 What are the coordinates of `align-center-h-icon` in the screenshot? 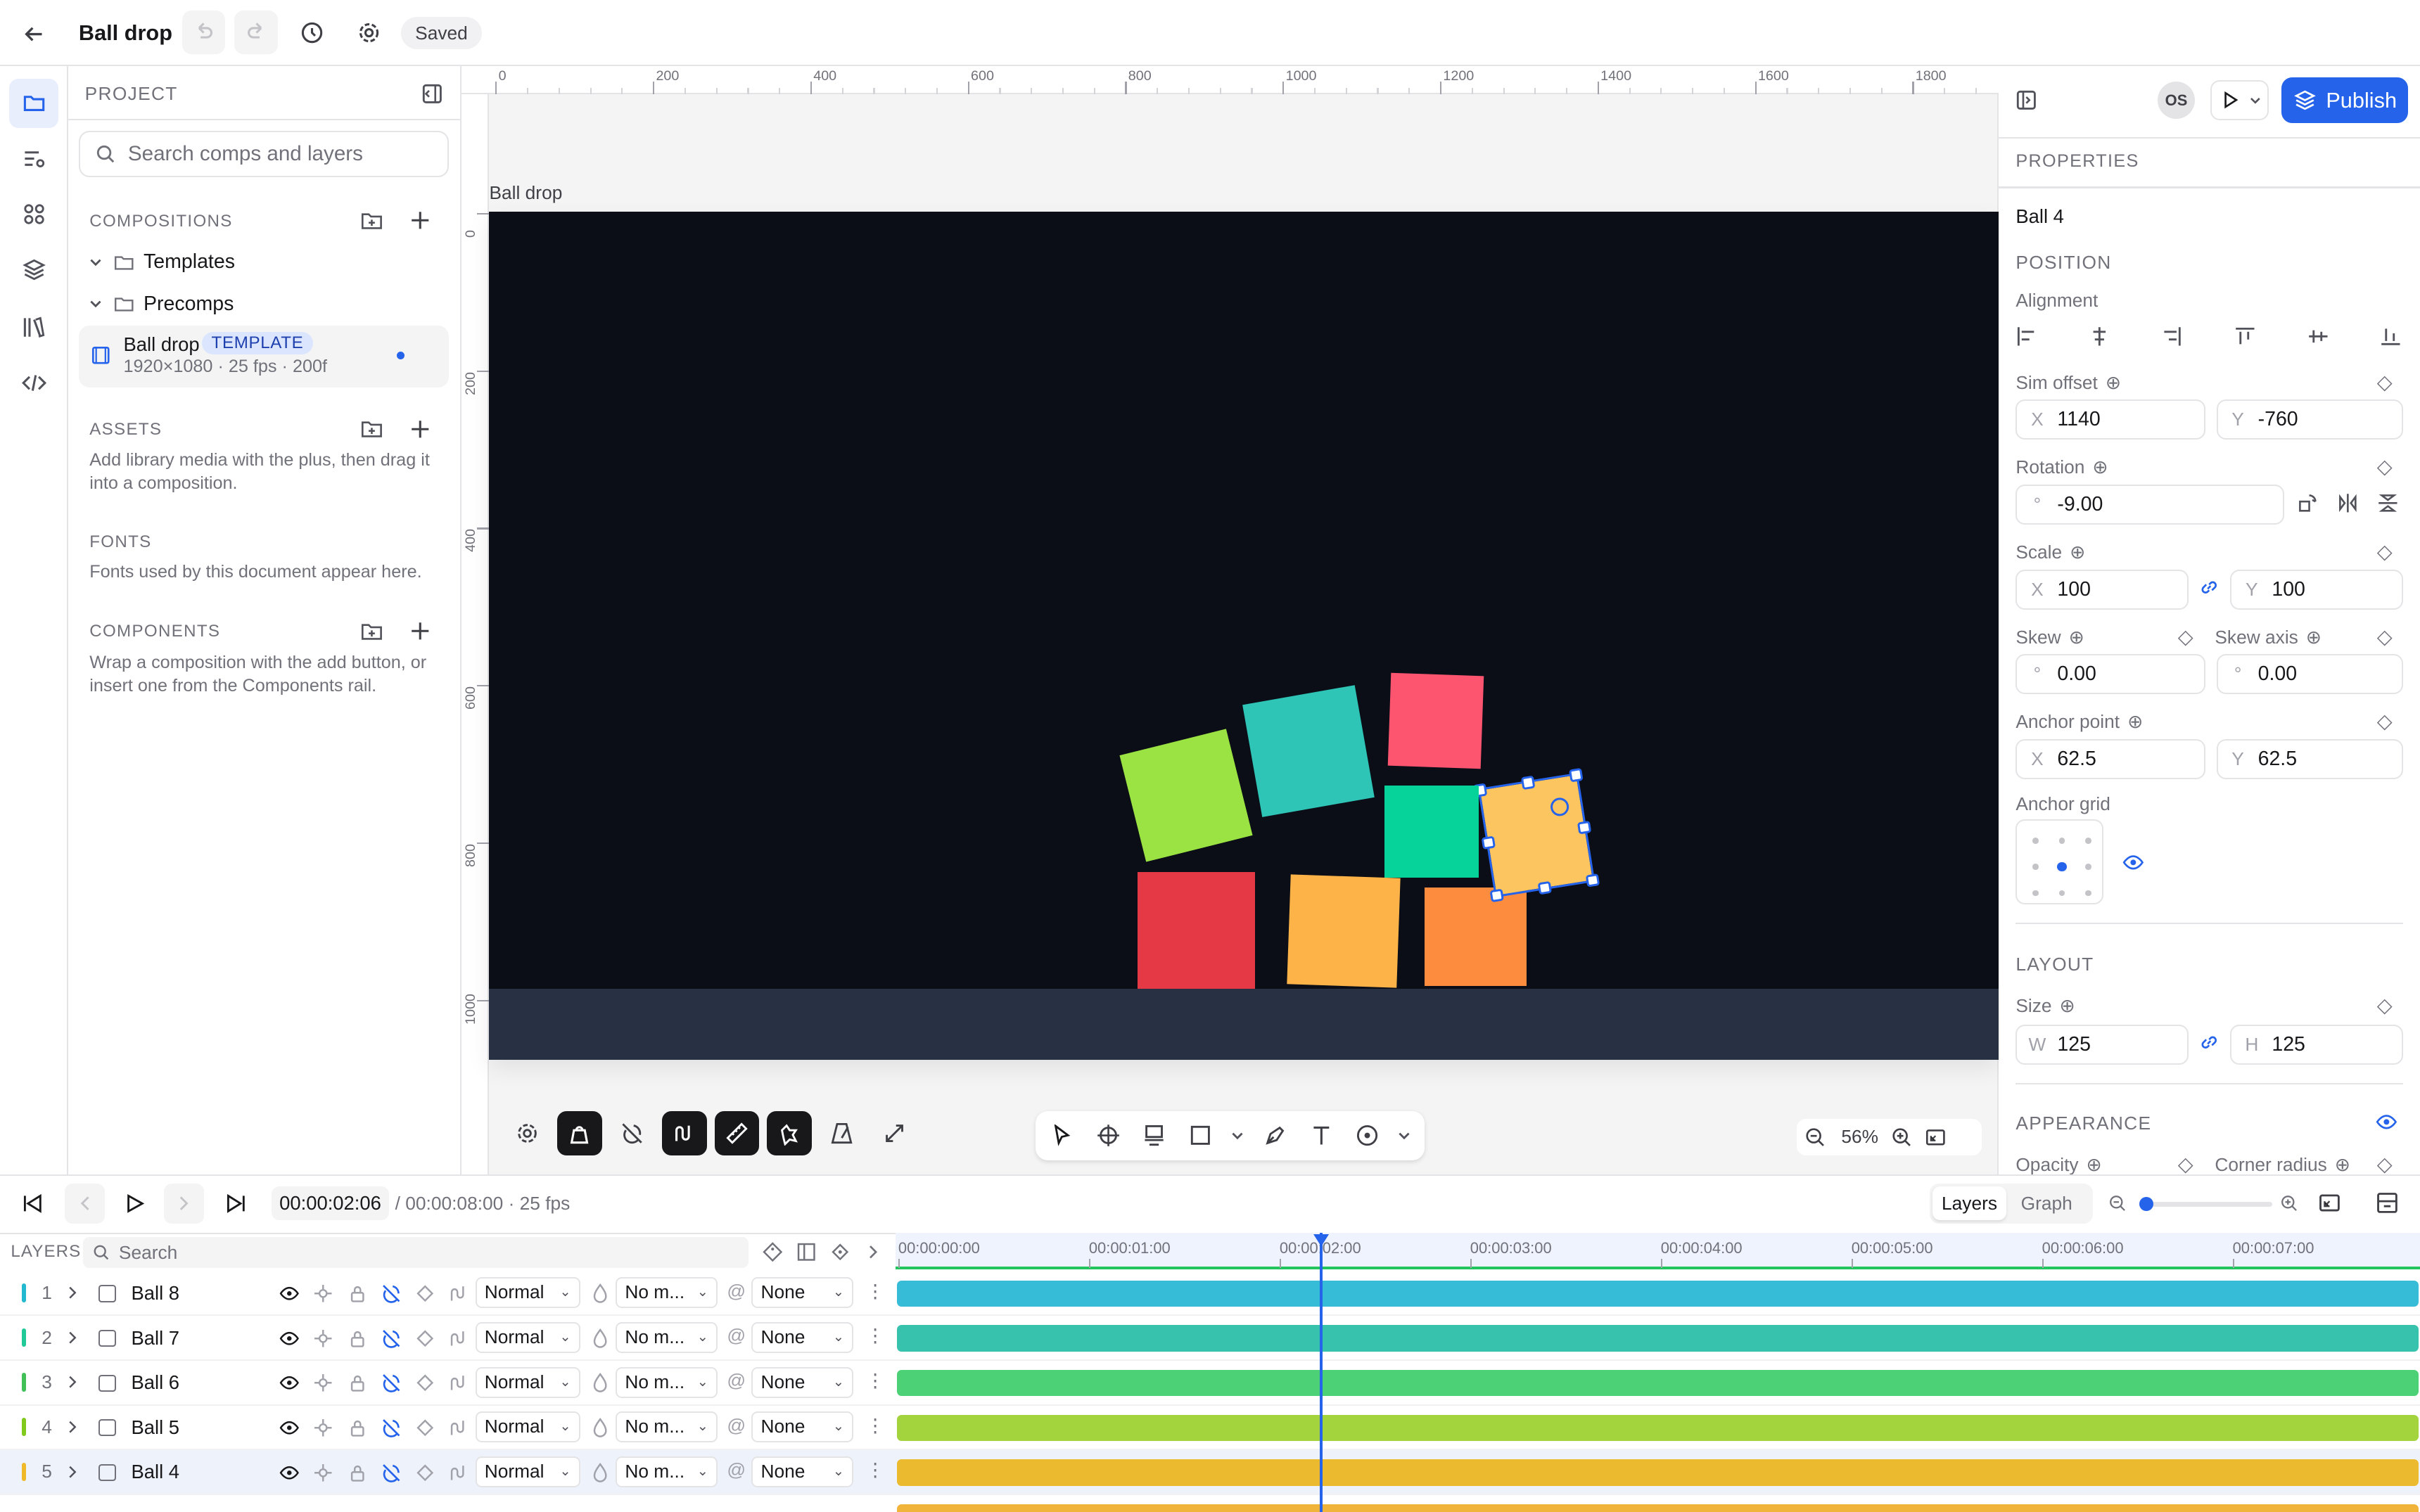 It's located at (2099, 339).